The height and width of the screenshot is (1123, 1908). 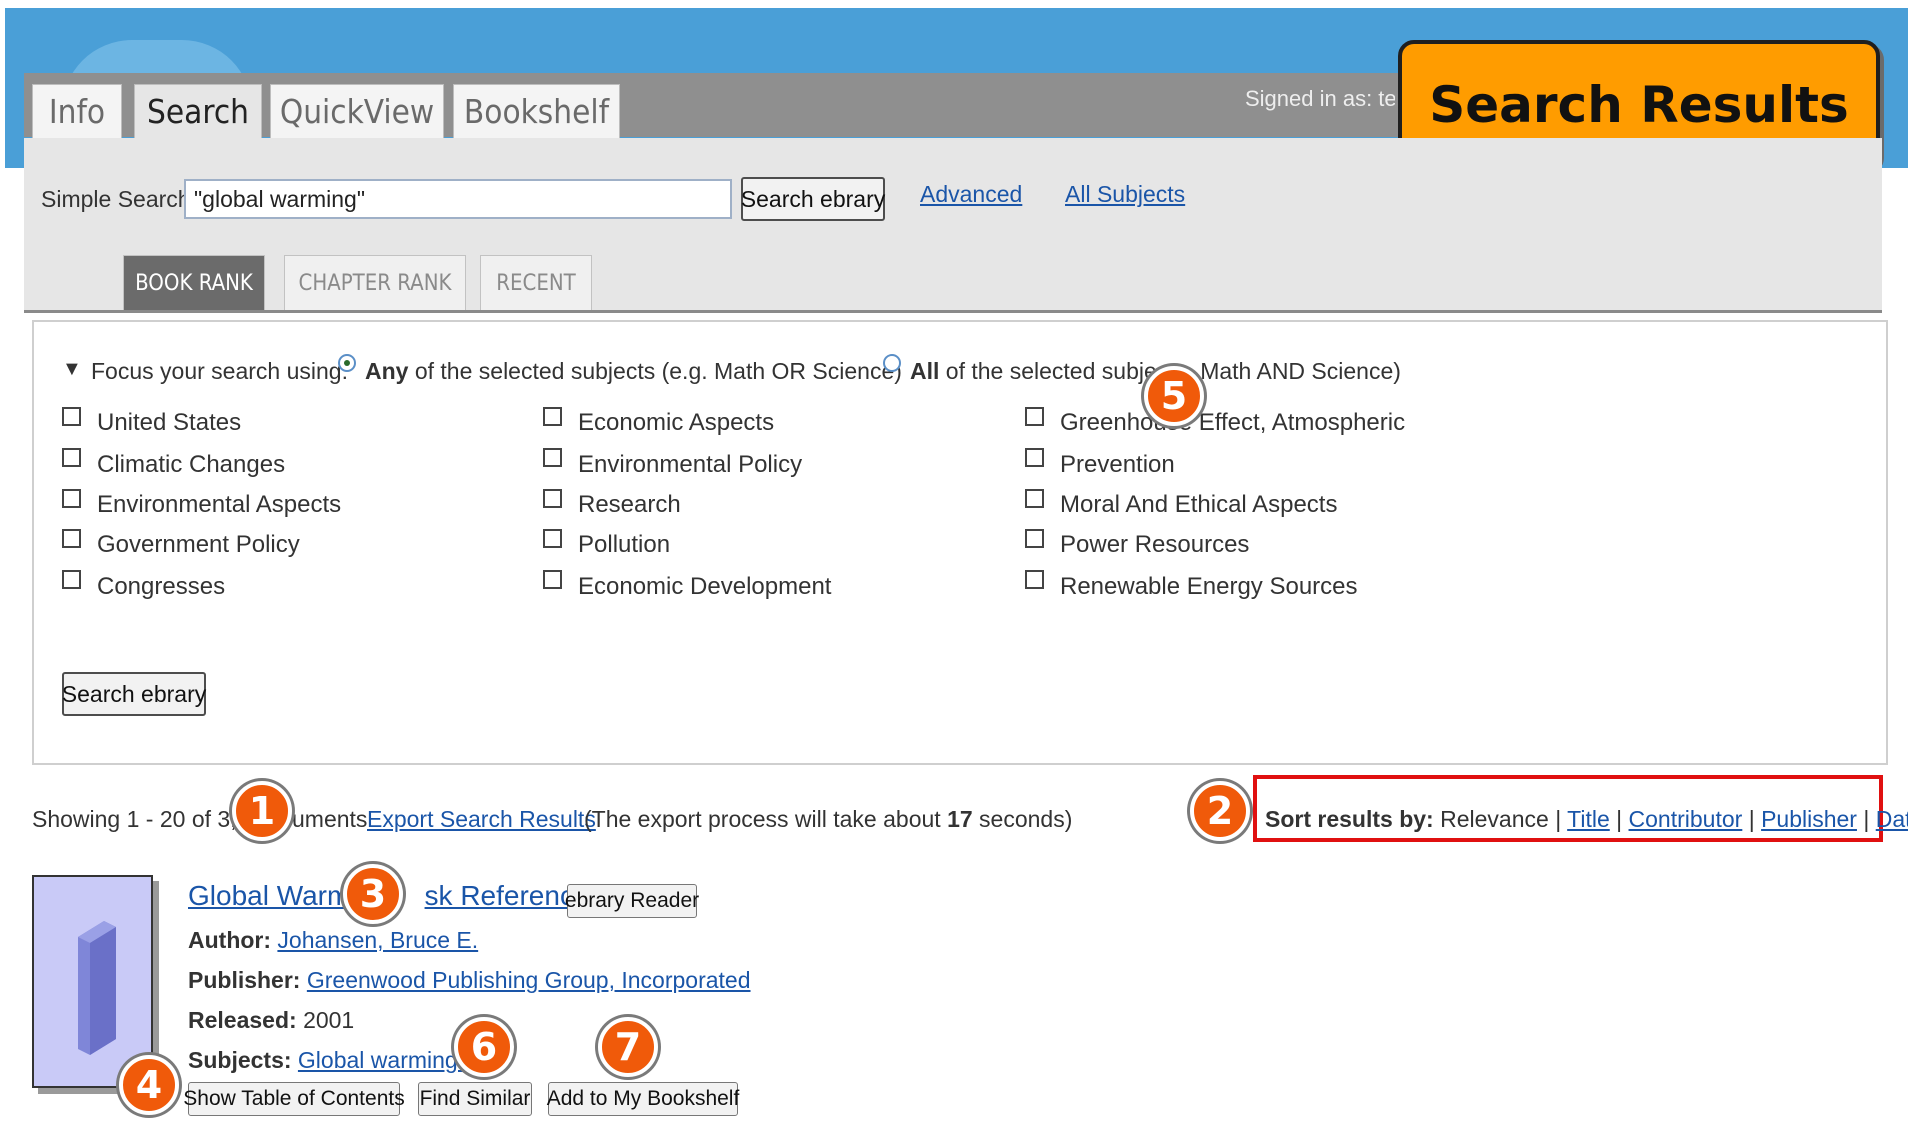 I want to click on results-count: Showing 1 - 20 of 3,62, so click(x=147, y=819).